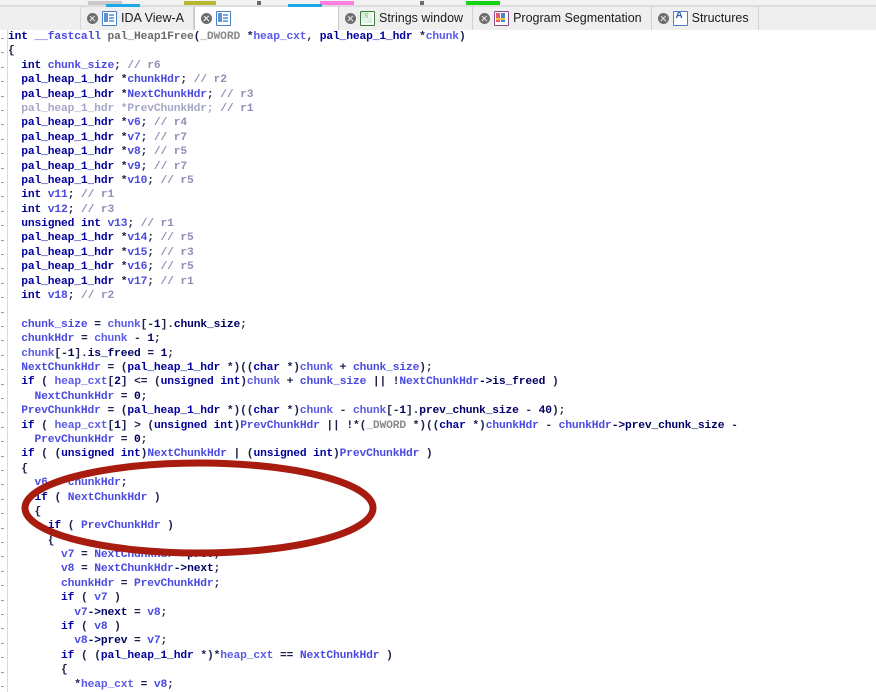 The height and width of the screenshot is (692, 876). I want to click on code-line: unsigned int v13; // r1, so click(442, 224).